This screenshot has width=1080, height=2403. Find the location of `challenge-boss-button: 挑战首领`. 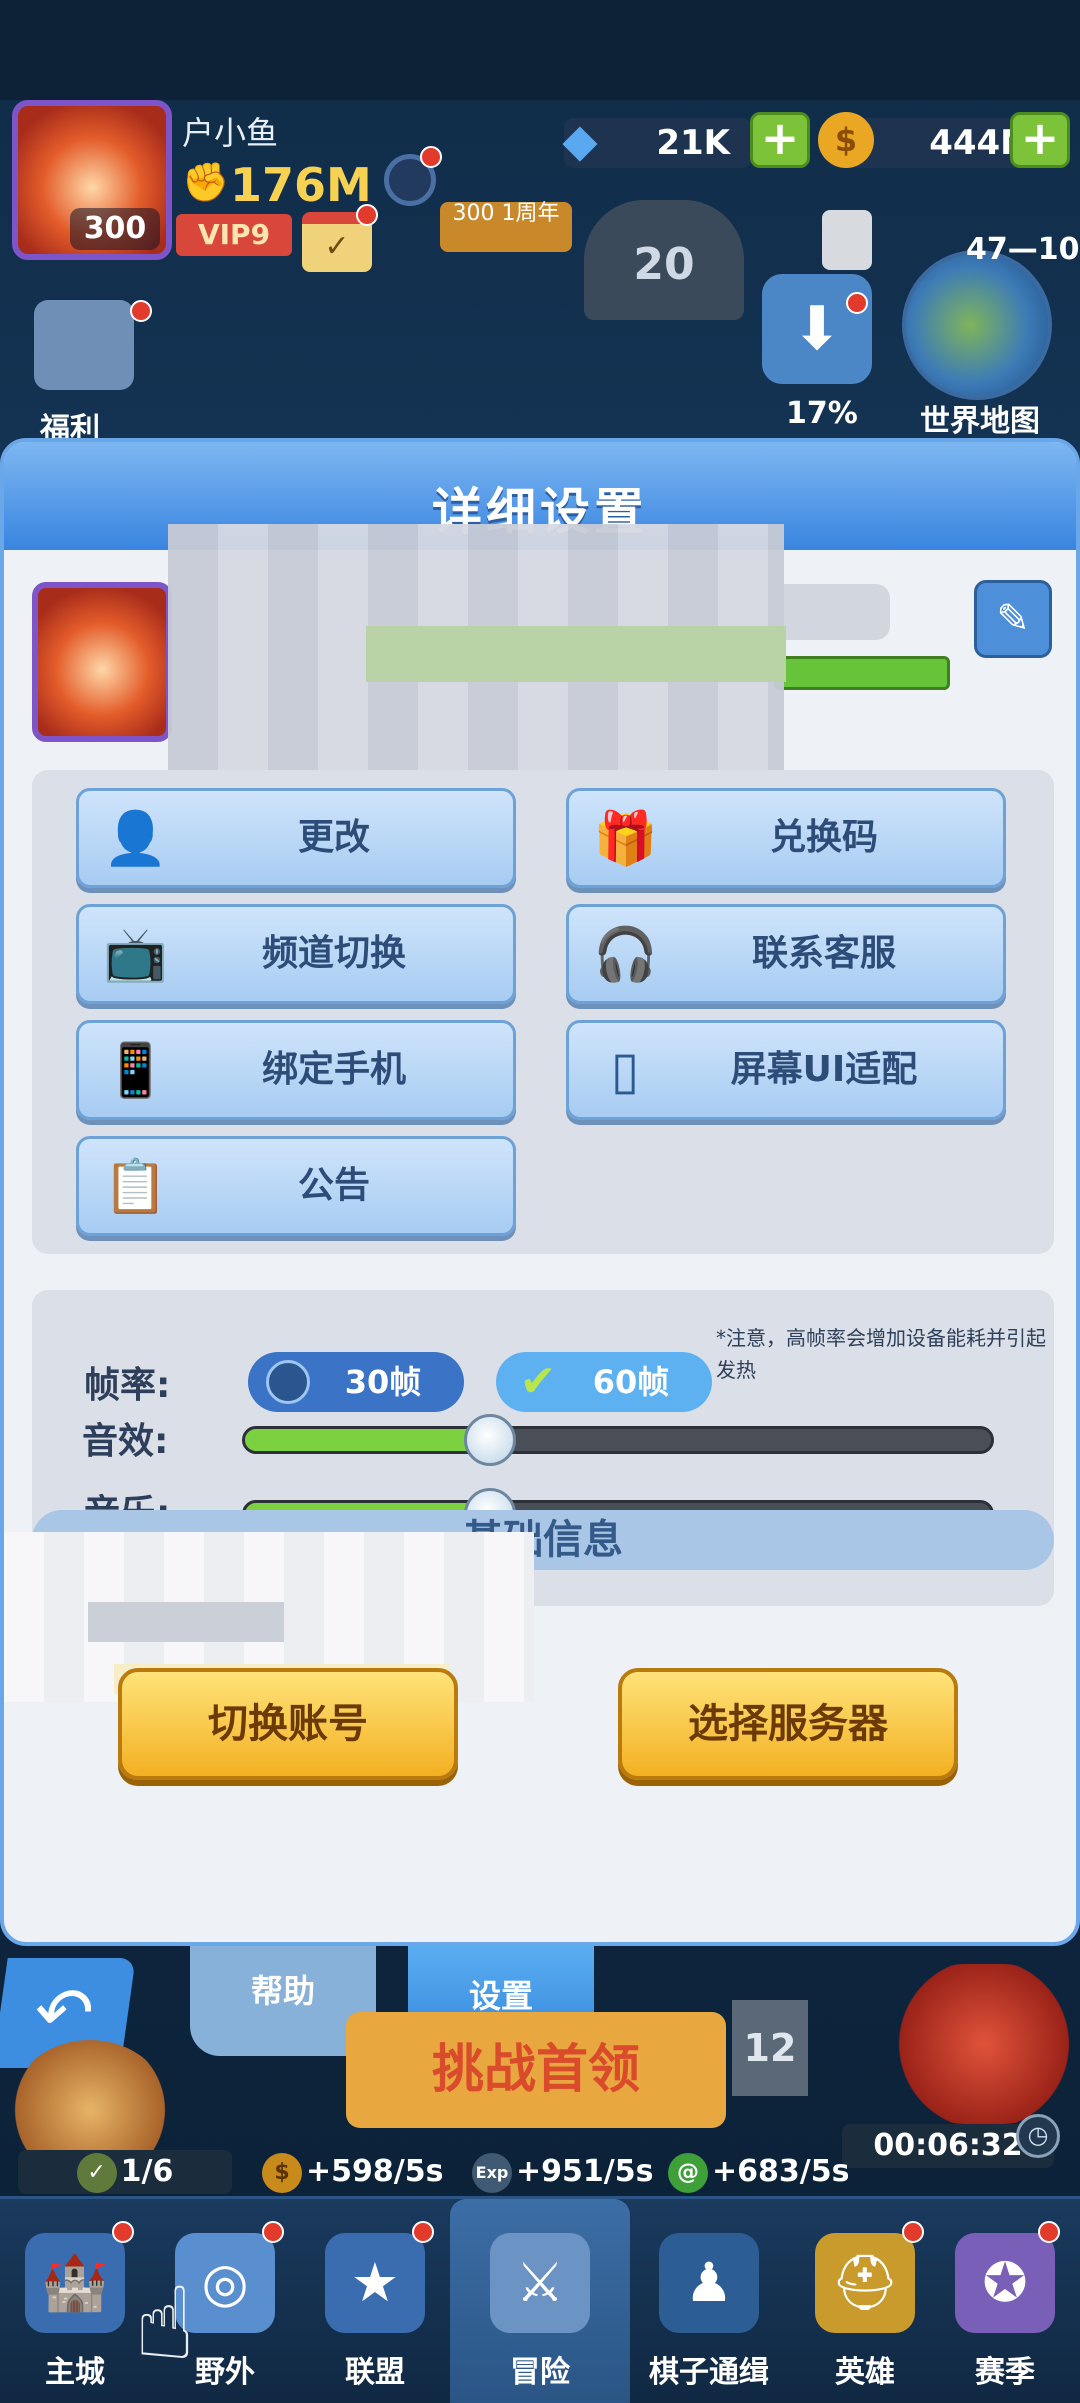

challenge-boss-button: 挑战首领 is located at coordinates (536, 2070).